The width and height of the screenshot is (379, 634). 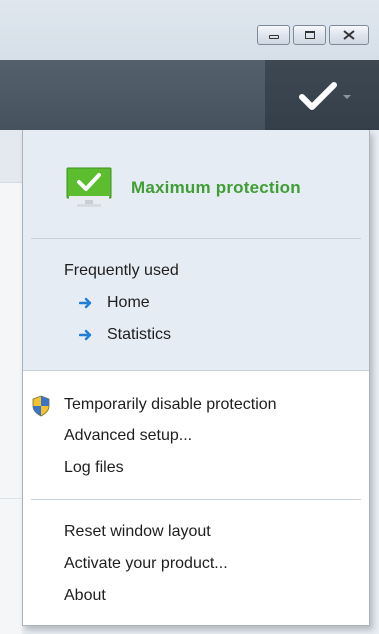 What do you see at coordinates (128, 302) in the screenshot?
I see `menu-item-label: Home` at bounding box center [128, 302].